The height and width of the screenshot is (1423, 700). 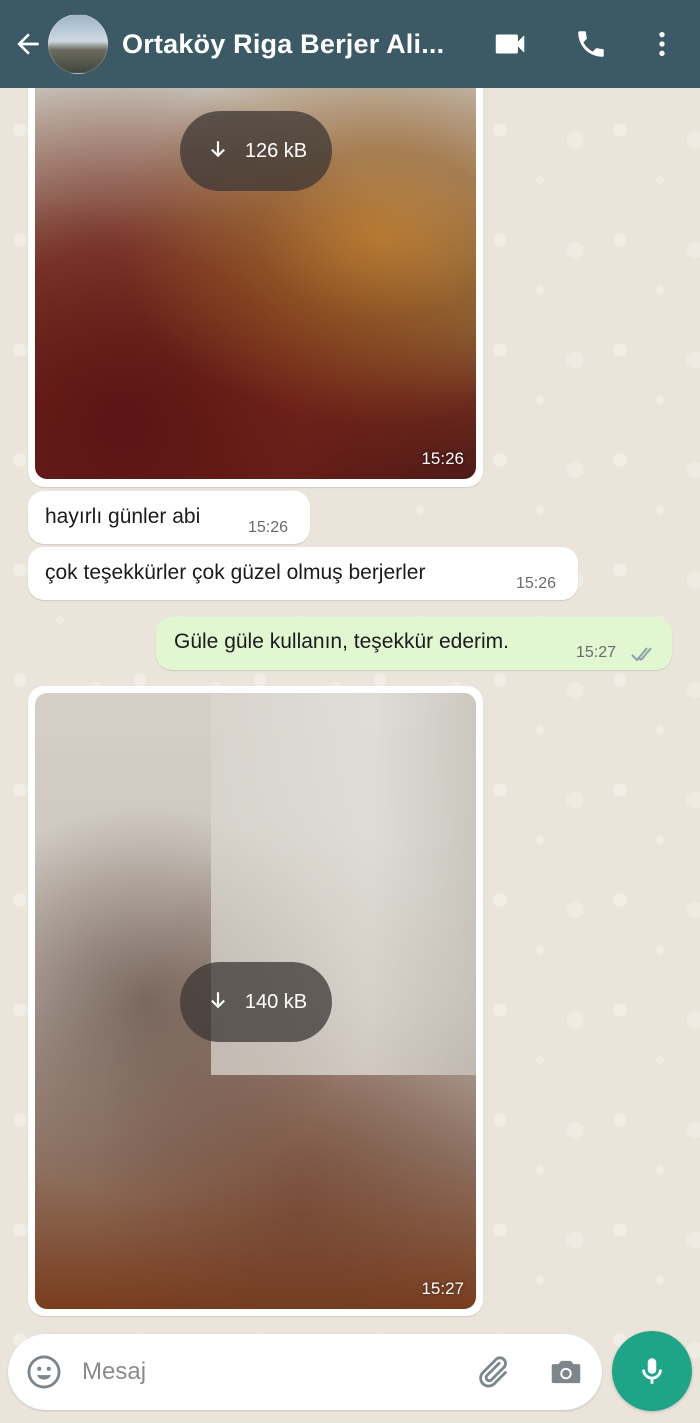 I want to click on file-size: 140 kB, so click(x=276, y=1001).